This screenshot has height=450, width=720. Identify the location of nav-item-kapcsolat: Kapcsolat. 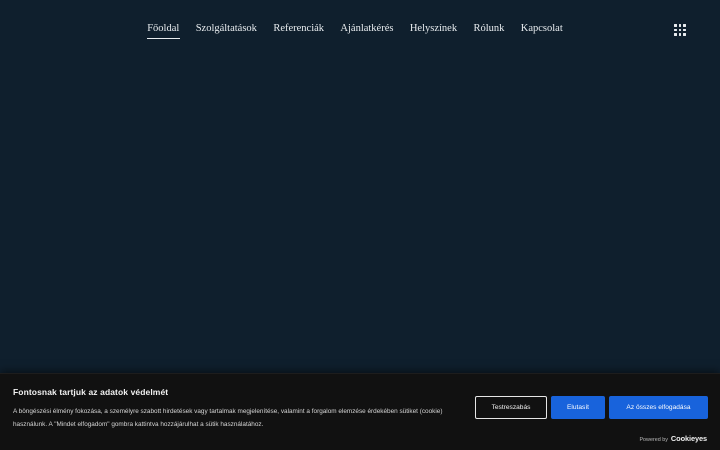
(542, 29).